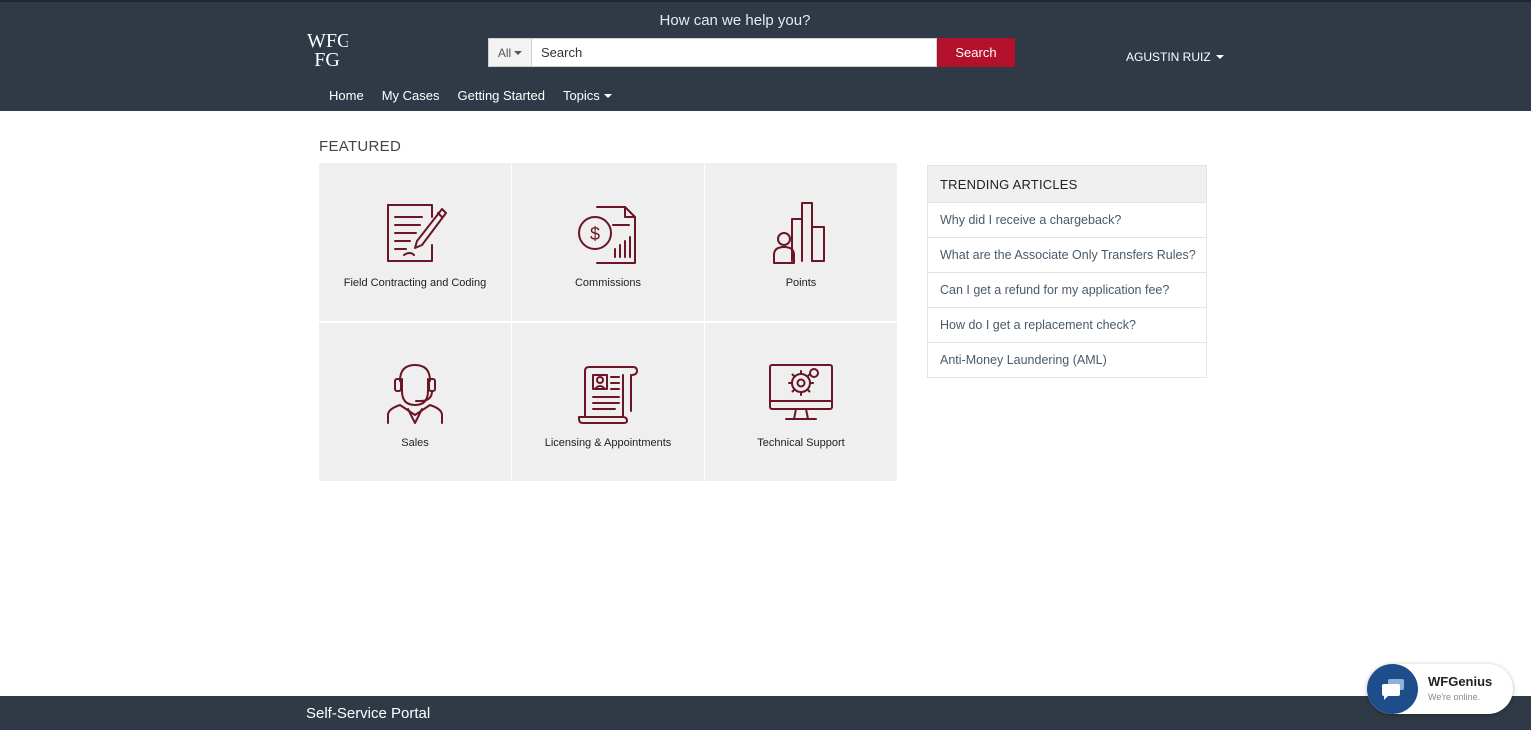 Image resolution: width=1531 pixels, height=730 pixels. What do you see at coordinates (735, 20) in the screenshot?
I see `help-heading: How can we help you?` at bounding box center [735, 20].